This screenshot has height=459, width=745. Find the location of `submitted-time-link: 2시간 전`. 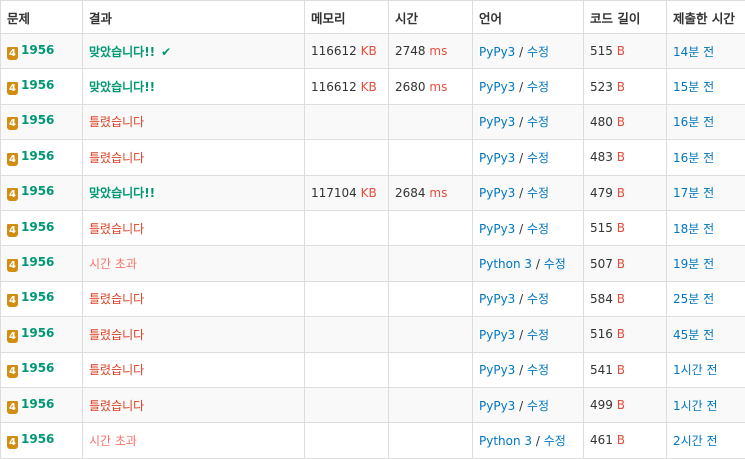

submitted-time-link: 2시간 전 is located at coordinates (695, 441).